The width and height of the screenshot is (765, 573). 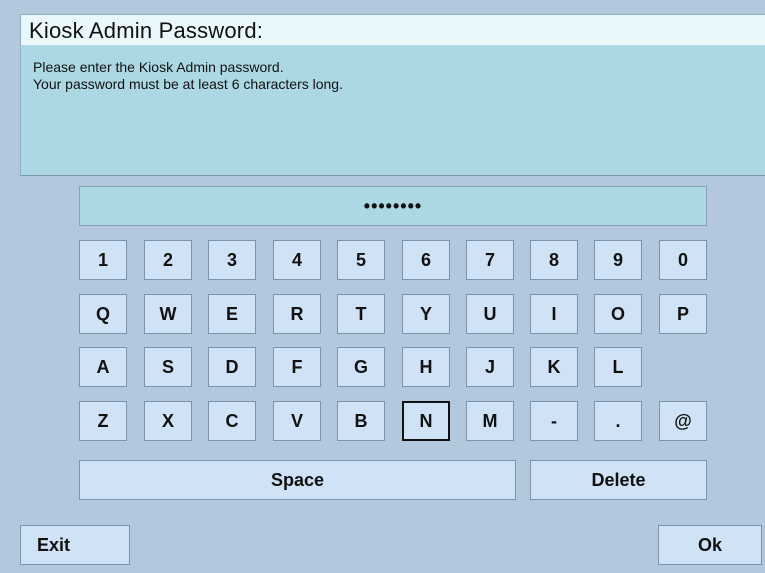 I want to click on dialog-title: Kiosk Admin Password:, so click(x=146, y=30).